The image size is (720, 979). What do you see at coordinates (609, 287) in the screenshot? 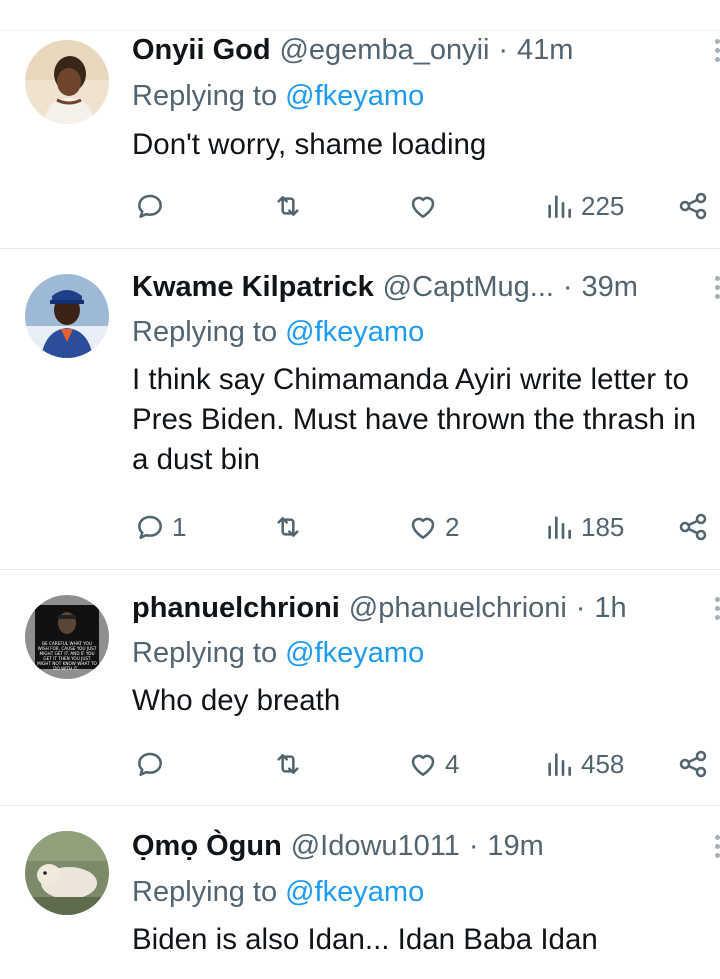
I see `timestamp: 39m` at bounding box center [609, 287].